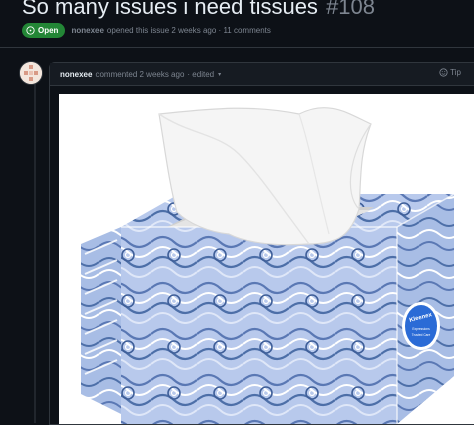 This screenshot has height=425, width=474. I want to click on status-badge: Open, so click(44, 30).